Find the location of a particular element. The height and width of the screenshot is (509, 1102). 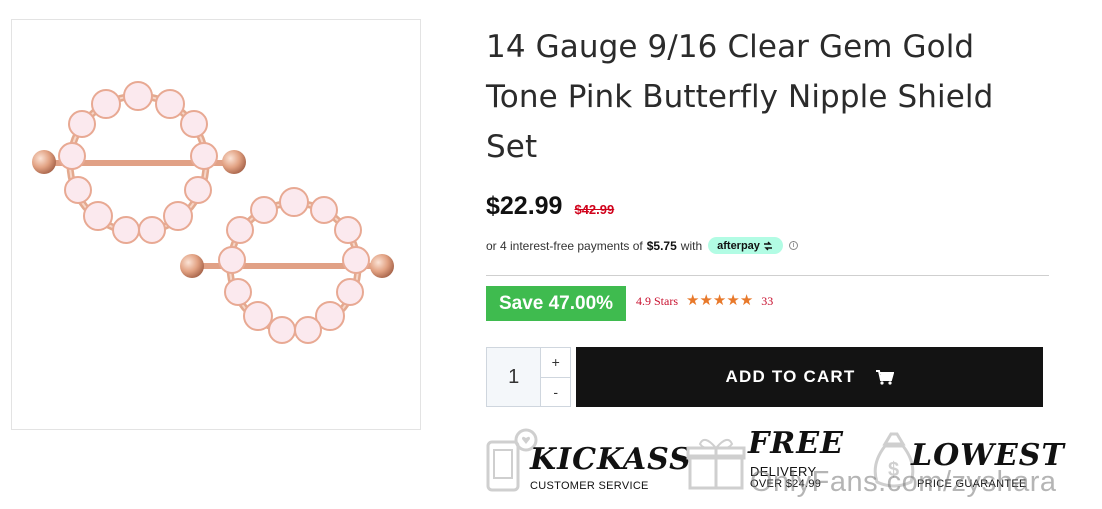

divider is located at coordinates (767, 275).